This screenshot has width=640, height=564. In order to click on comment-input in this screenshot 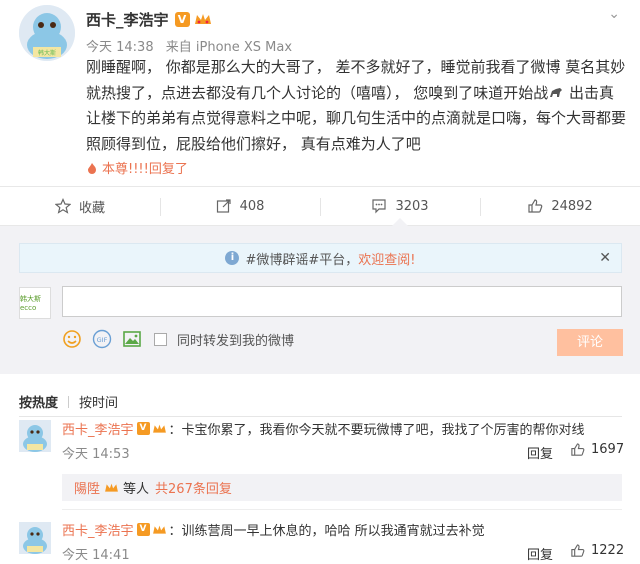, I will do `click(342, 301)`.